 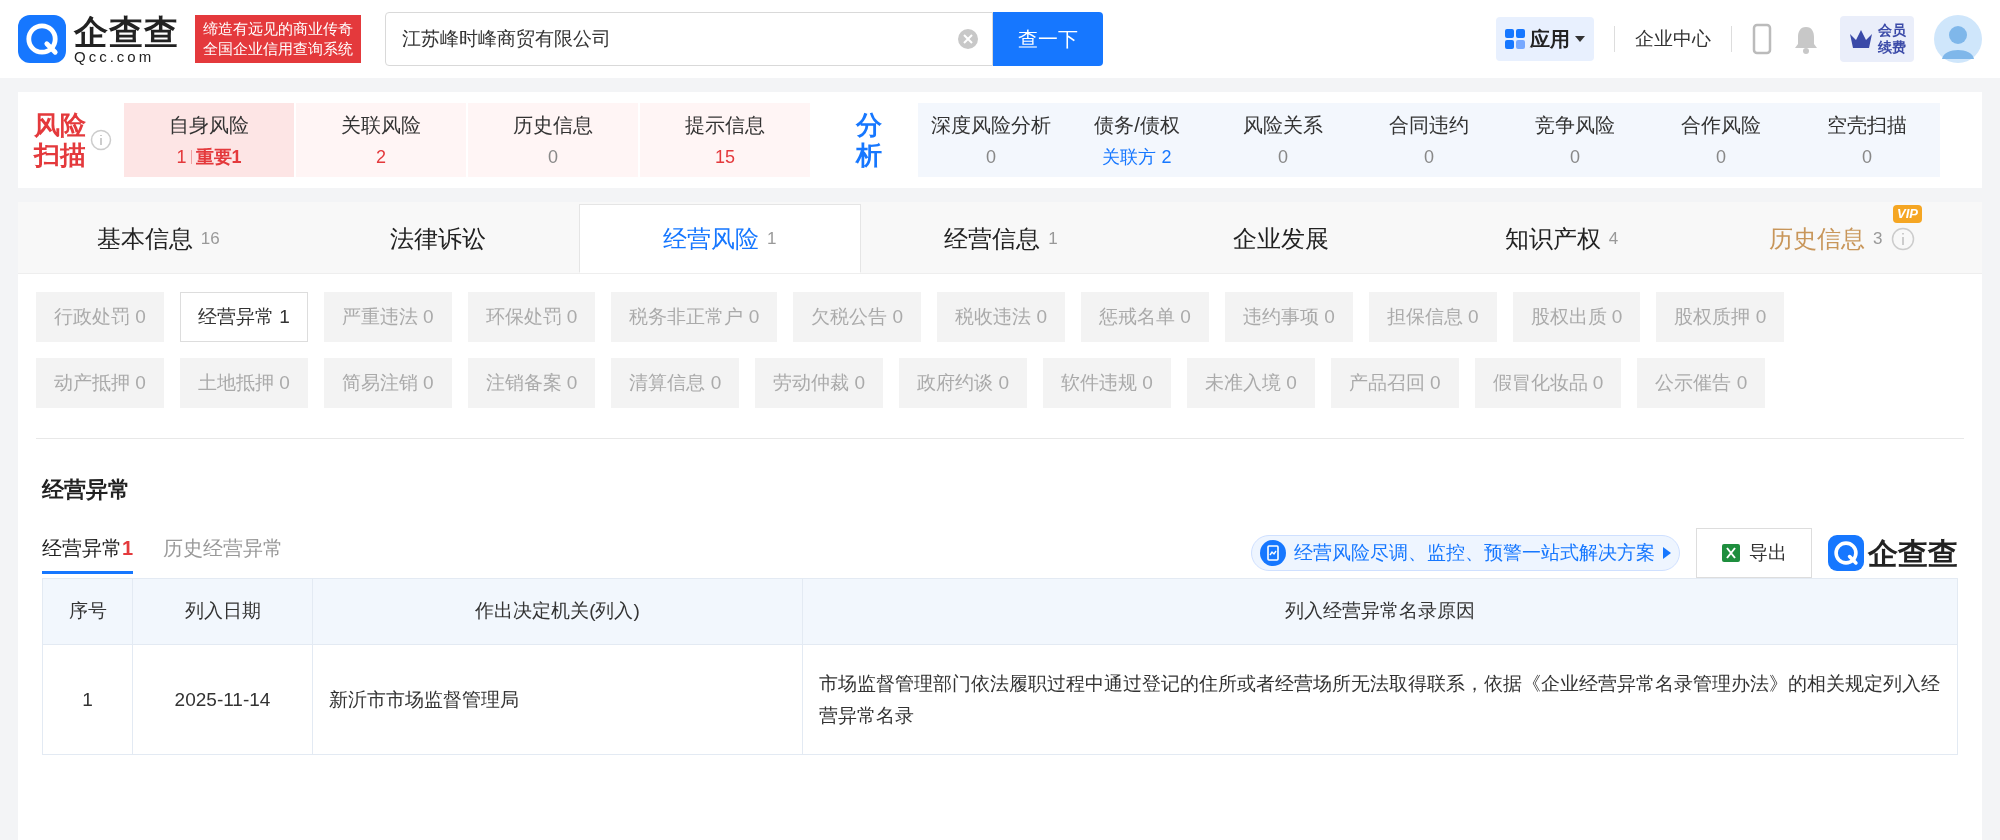 I want to click on export-button: 导出, so click(x=1754, y=553).